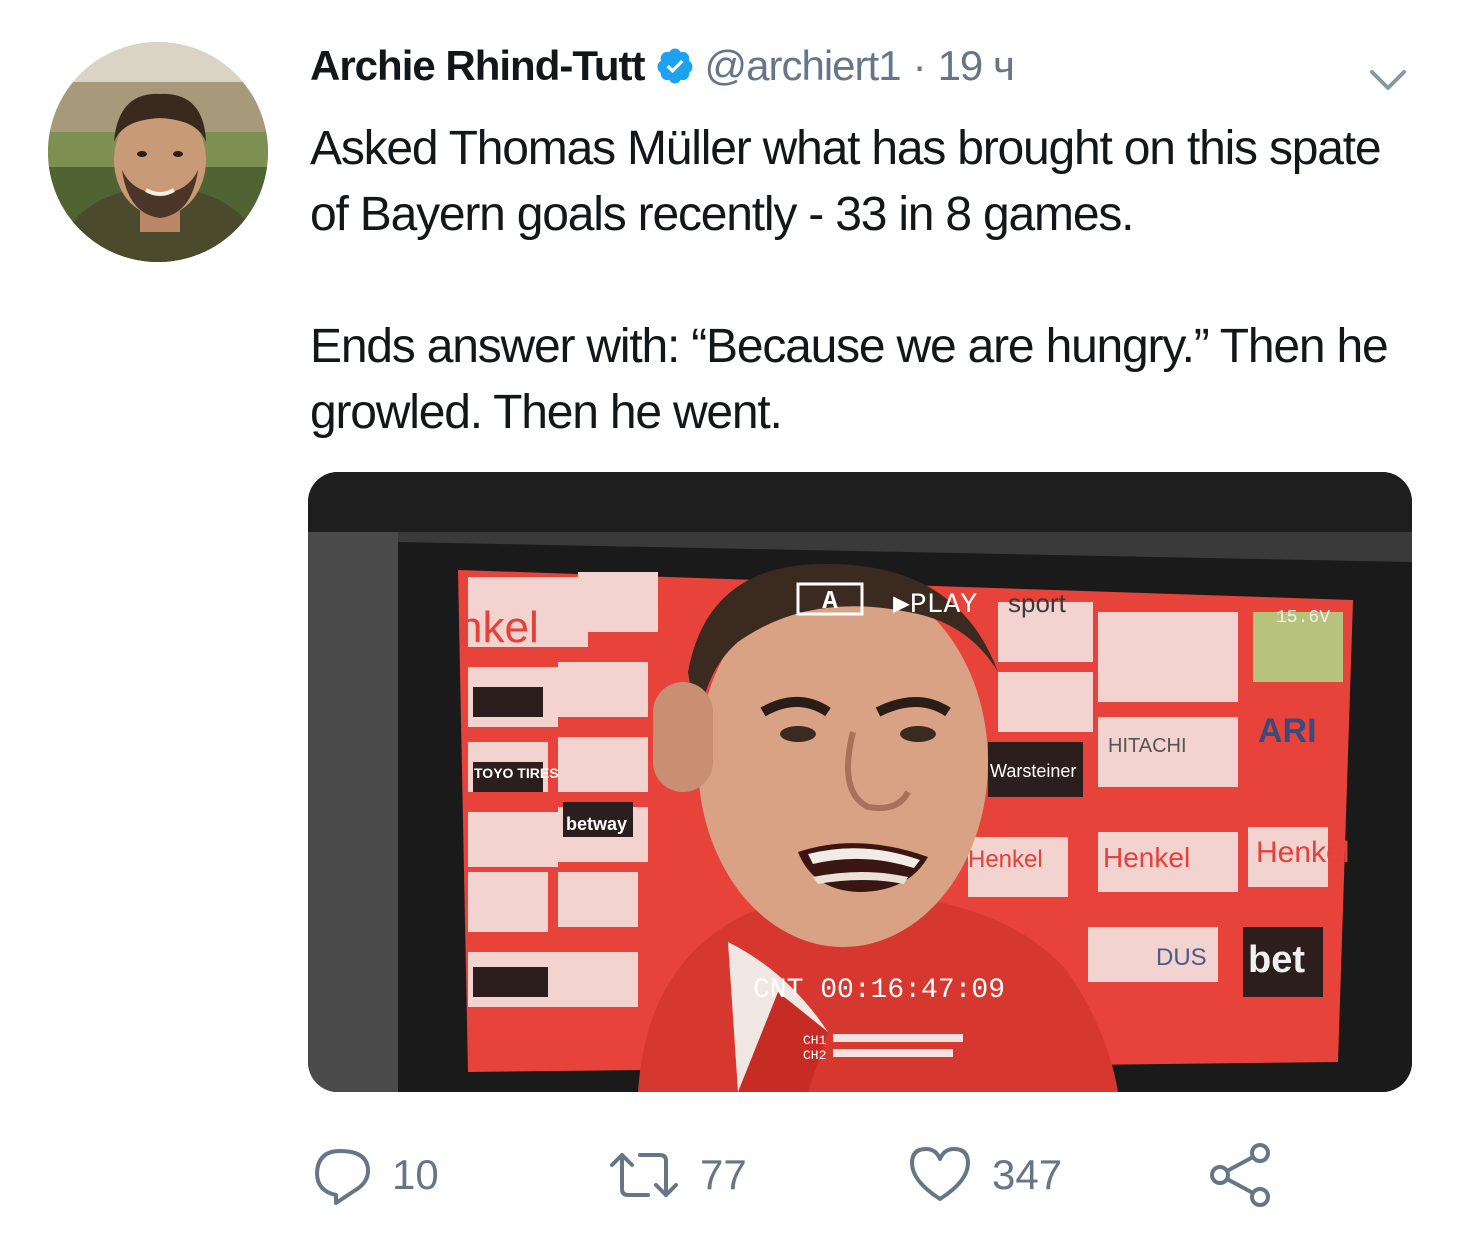  What do you see at coordinates (879, 990) in the screenshot?
I see `overlay-counter: CNT 00:16:47:09` at bounding box center [879, 990].